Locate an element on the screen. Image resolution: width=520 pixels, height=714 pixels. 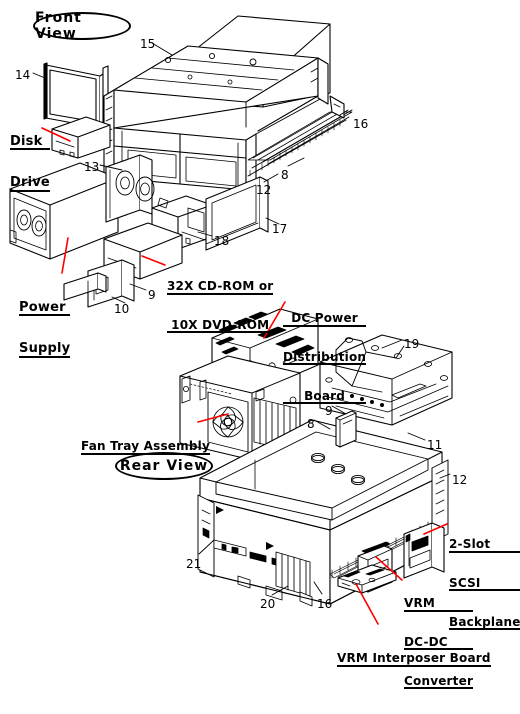
callout-11: 11 is located at coordinates (434, 445).